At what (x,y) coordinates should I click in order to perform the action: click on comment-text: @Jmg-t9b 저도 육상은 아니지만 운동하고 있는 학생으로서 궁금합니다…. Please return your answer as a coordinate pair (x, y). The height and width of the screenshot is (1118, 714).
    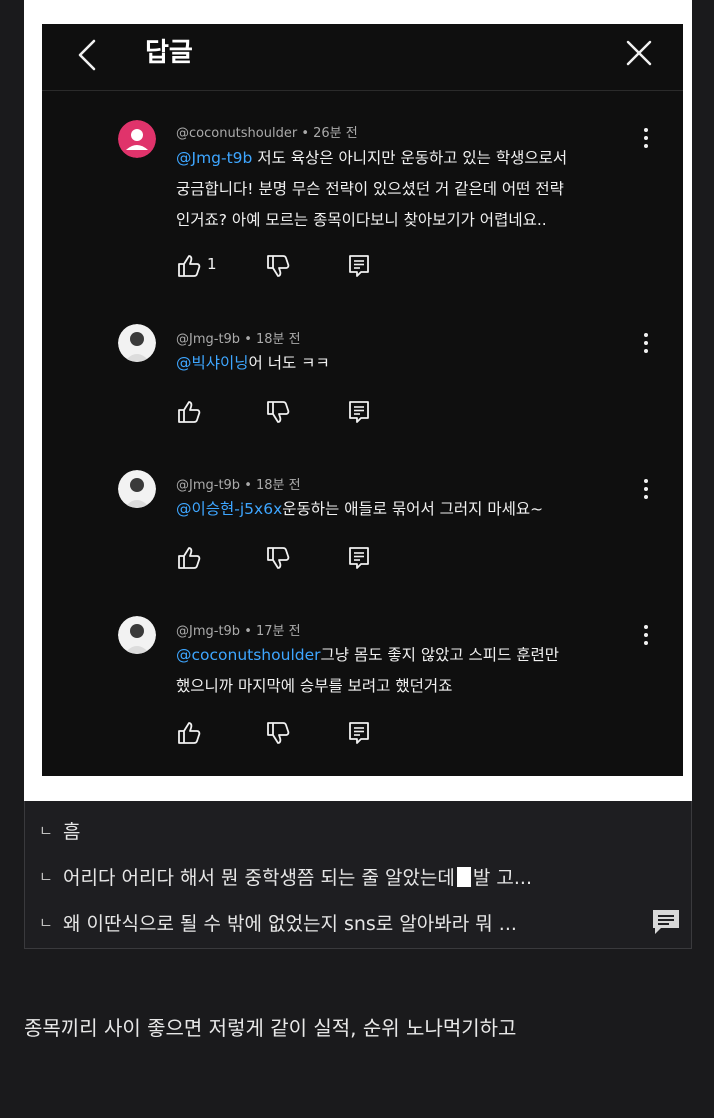
    Looking at the image, I should click on (411, 189).